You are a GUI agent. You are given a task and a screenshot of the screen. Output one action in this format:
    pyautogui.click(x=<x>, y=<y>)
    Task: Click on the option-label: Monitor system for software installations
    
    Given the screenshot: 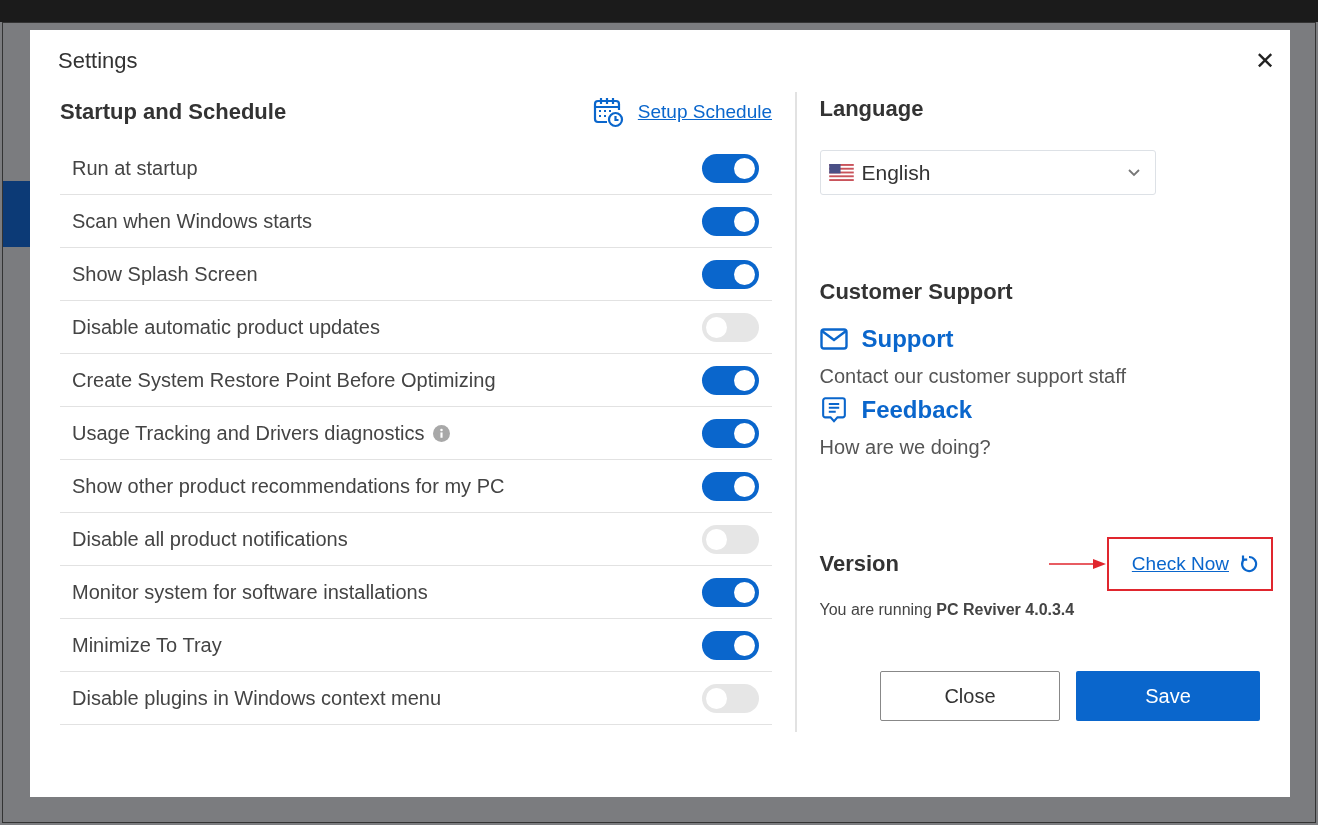 What is the action you would take?
    pyautogui.click(x=250, y=592)
    